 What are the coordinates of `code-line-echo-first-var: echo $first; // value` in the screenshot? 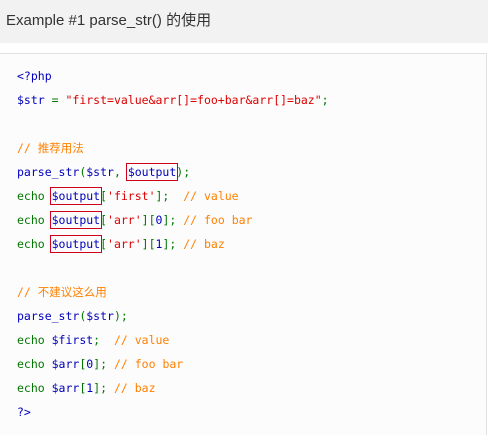 It's located at (93, 340).